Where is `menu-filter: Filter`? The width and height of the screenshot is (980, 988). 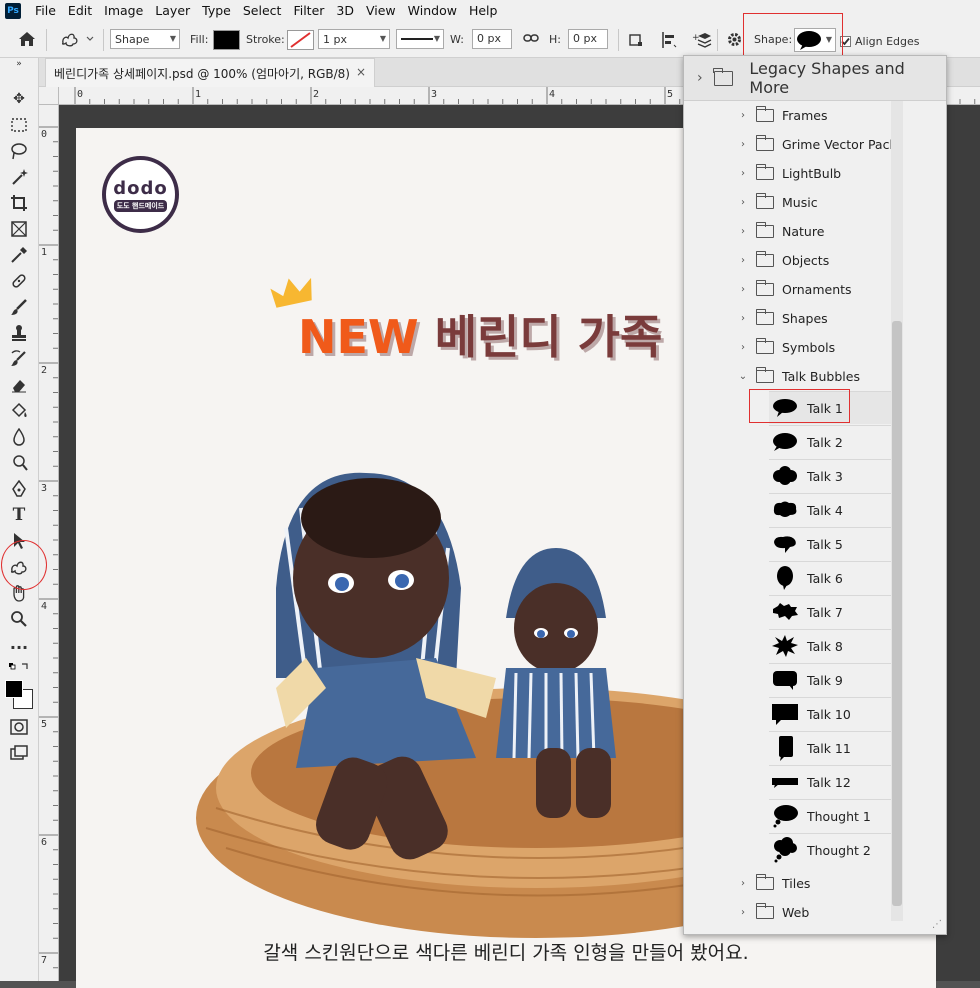
menu-filter: Filter is located at coordinates (308, 10).